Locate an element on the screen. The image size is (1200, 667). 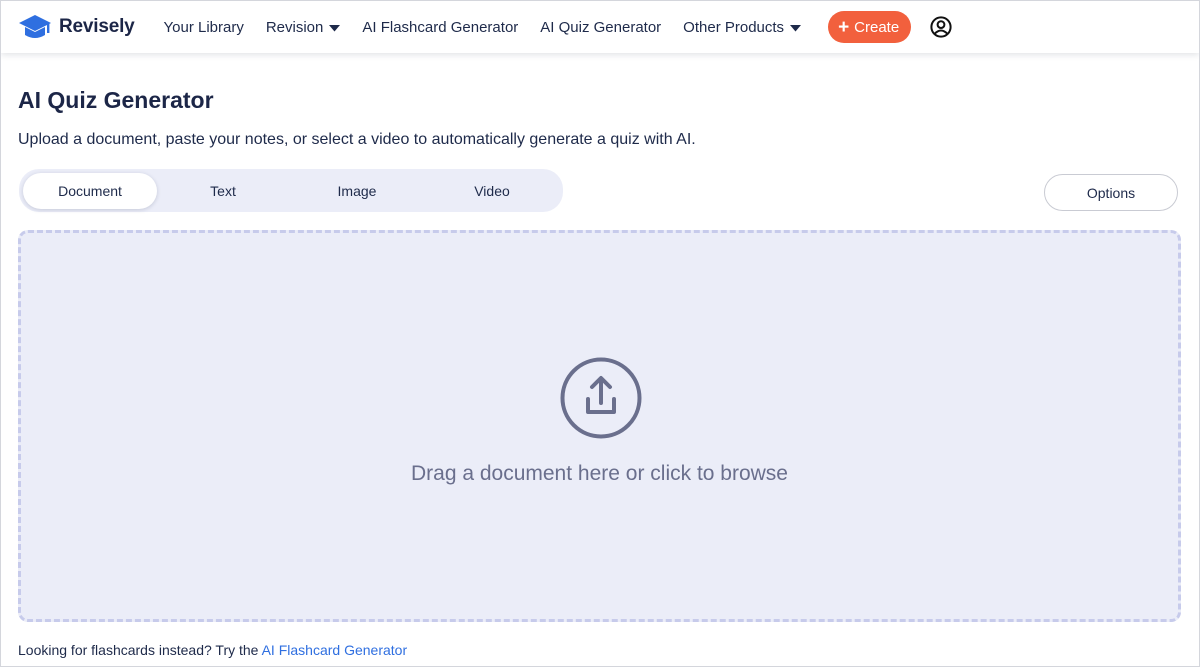
input-type-tabs: Document Text Image Video is located at coordinates (291, 190).